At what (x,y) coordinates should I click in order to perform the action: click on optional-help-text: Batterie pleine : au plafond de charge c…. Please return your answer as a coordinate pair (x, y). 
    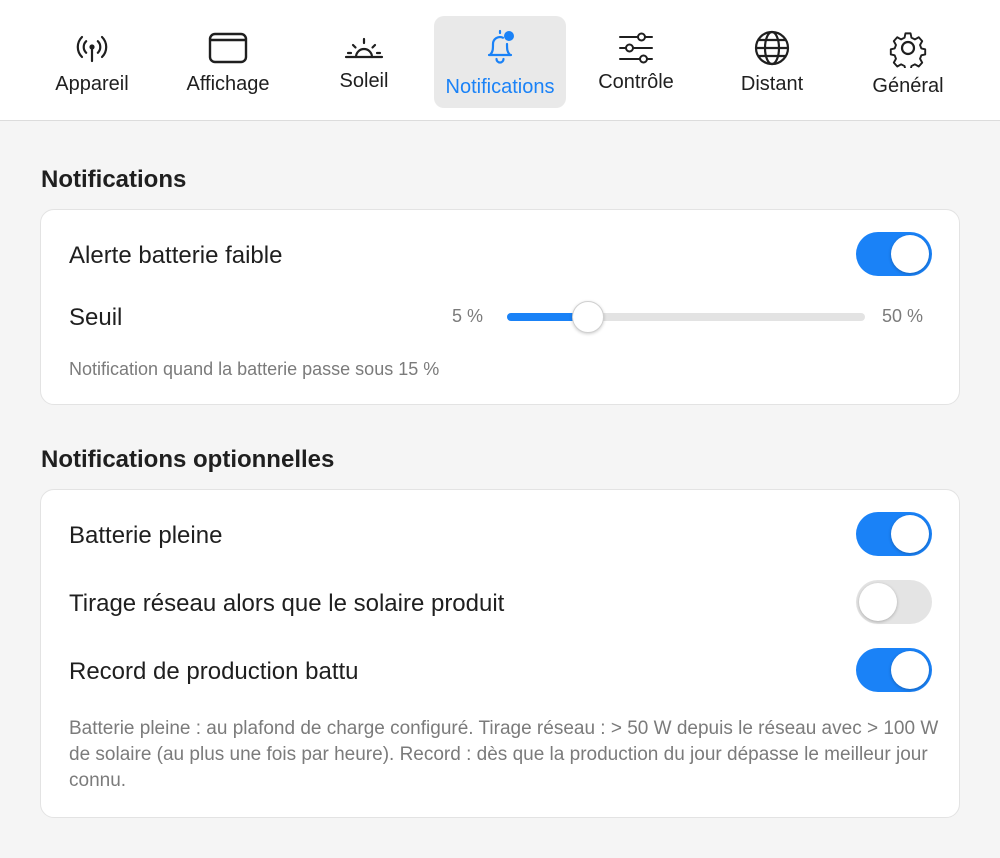
    Looking at the image, I should click on (504, 754).